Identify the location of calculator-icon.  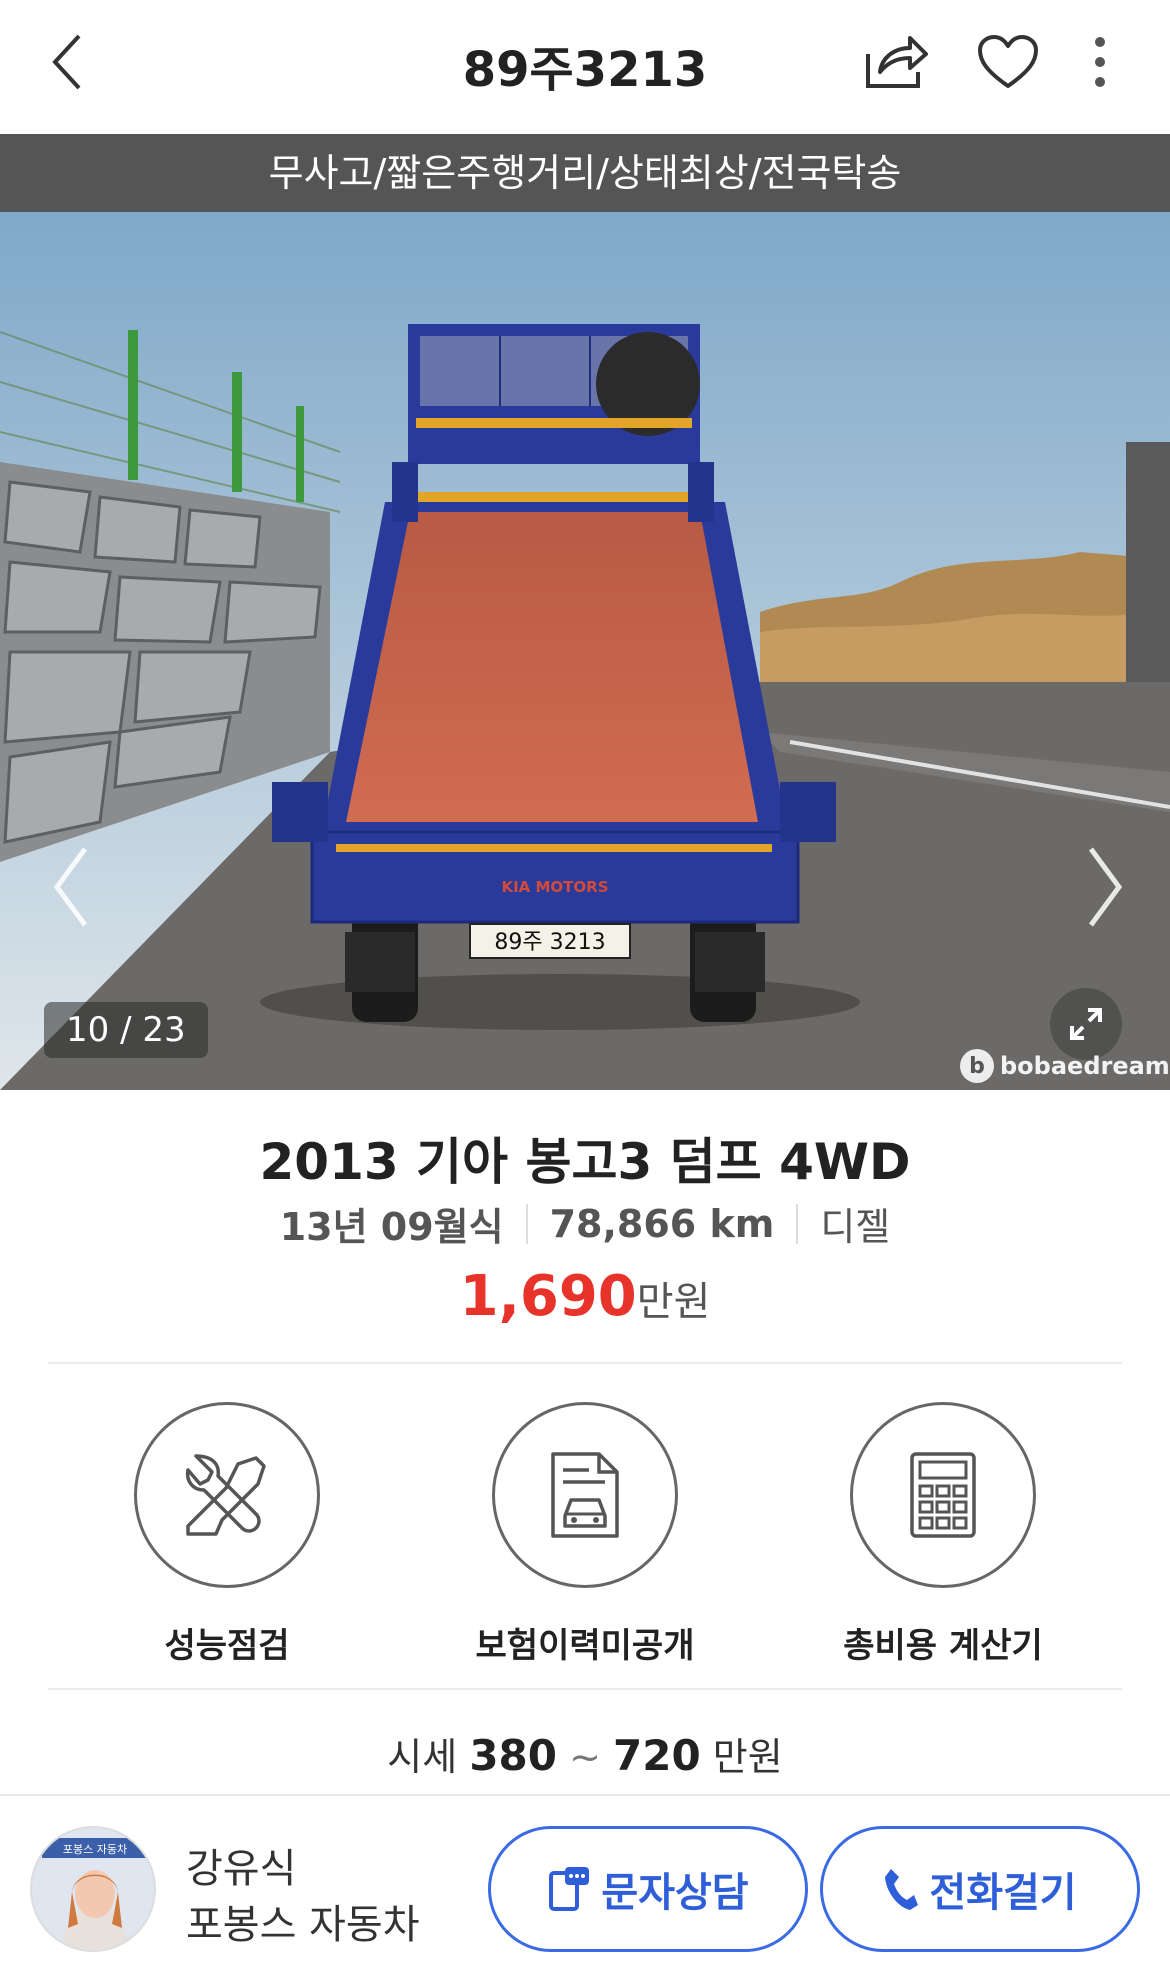
(943, 1495).